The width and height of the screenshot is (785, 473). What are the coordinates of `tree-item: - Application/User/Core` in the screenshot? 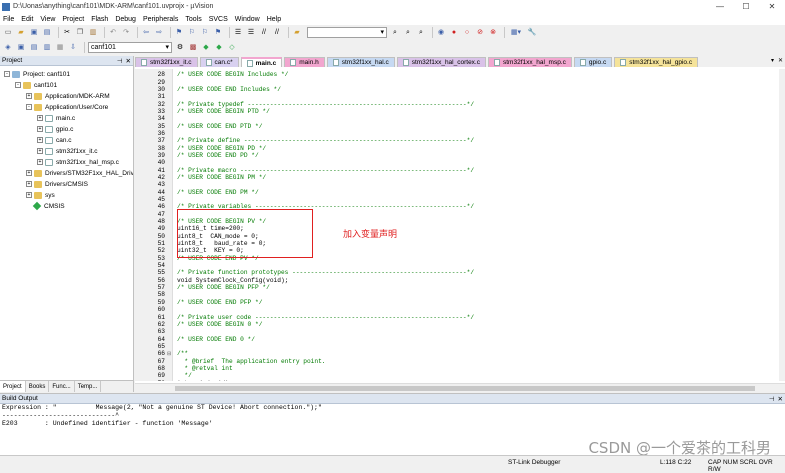 It's located at (67, 107).